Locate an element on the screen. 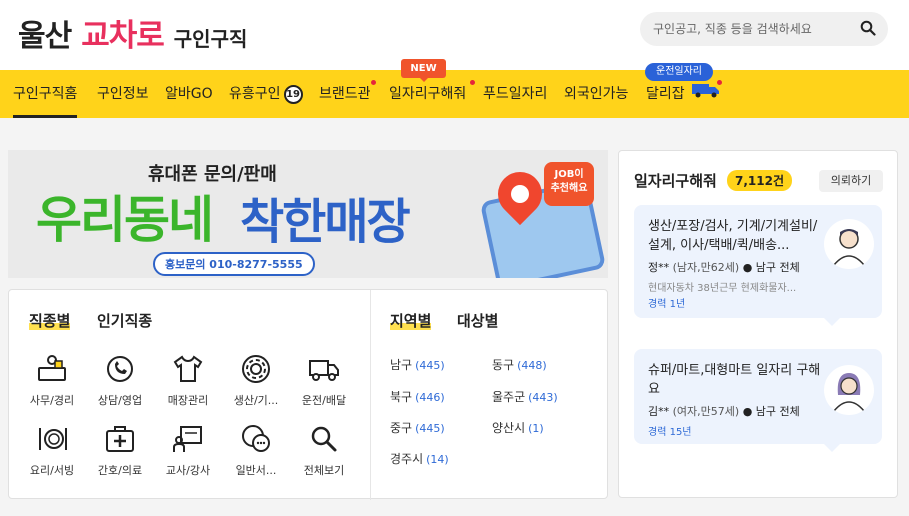 The height and width of the screenshot is (516, 909). tab-label: 직종별 is located at coordinates (50, 321).